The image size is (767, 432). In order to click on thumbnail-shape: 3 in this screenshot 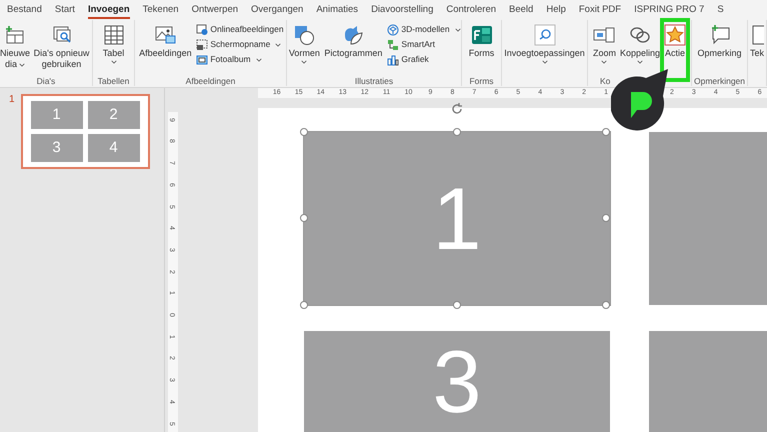, I will do `click(56, 148)`.